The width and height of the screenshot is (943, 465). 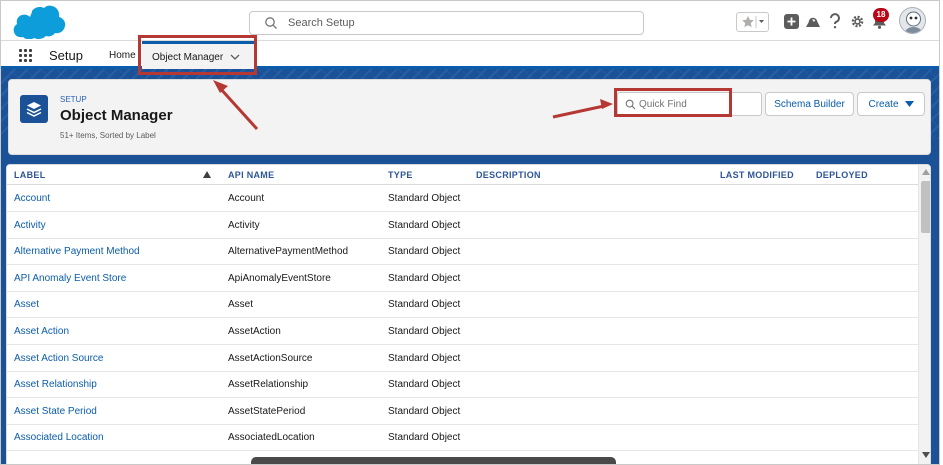 I want to click on create-button: Create, so click(x=891, y=104).